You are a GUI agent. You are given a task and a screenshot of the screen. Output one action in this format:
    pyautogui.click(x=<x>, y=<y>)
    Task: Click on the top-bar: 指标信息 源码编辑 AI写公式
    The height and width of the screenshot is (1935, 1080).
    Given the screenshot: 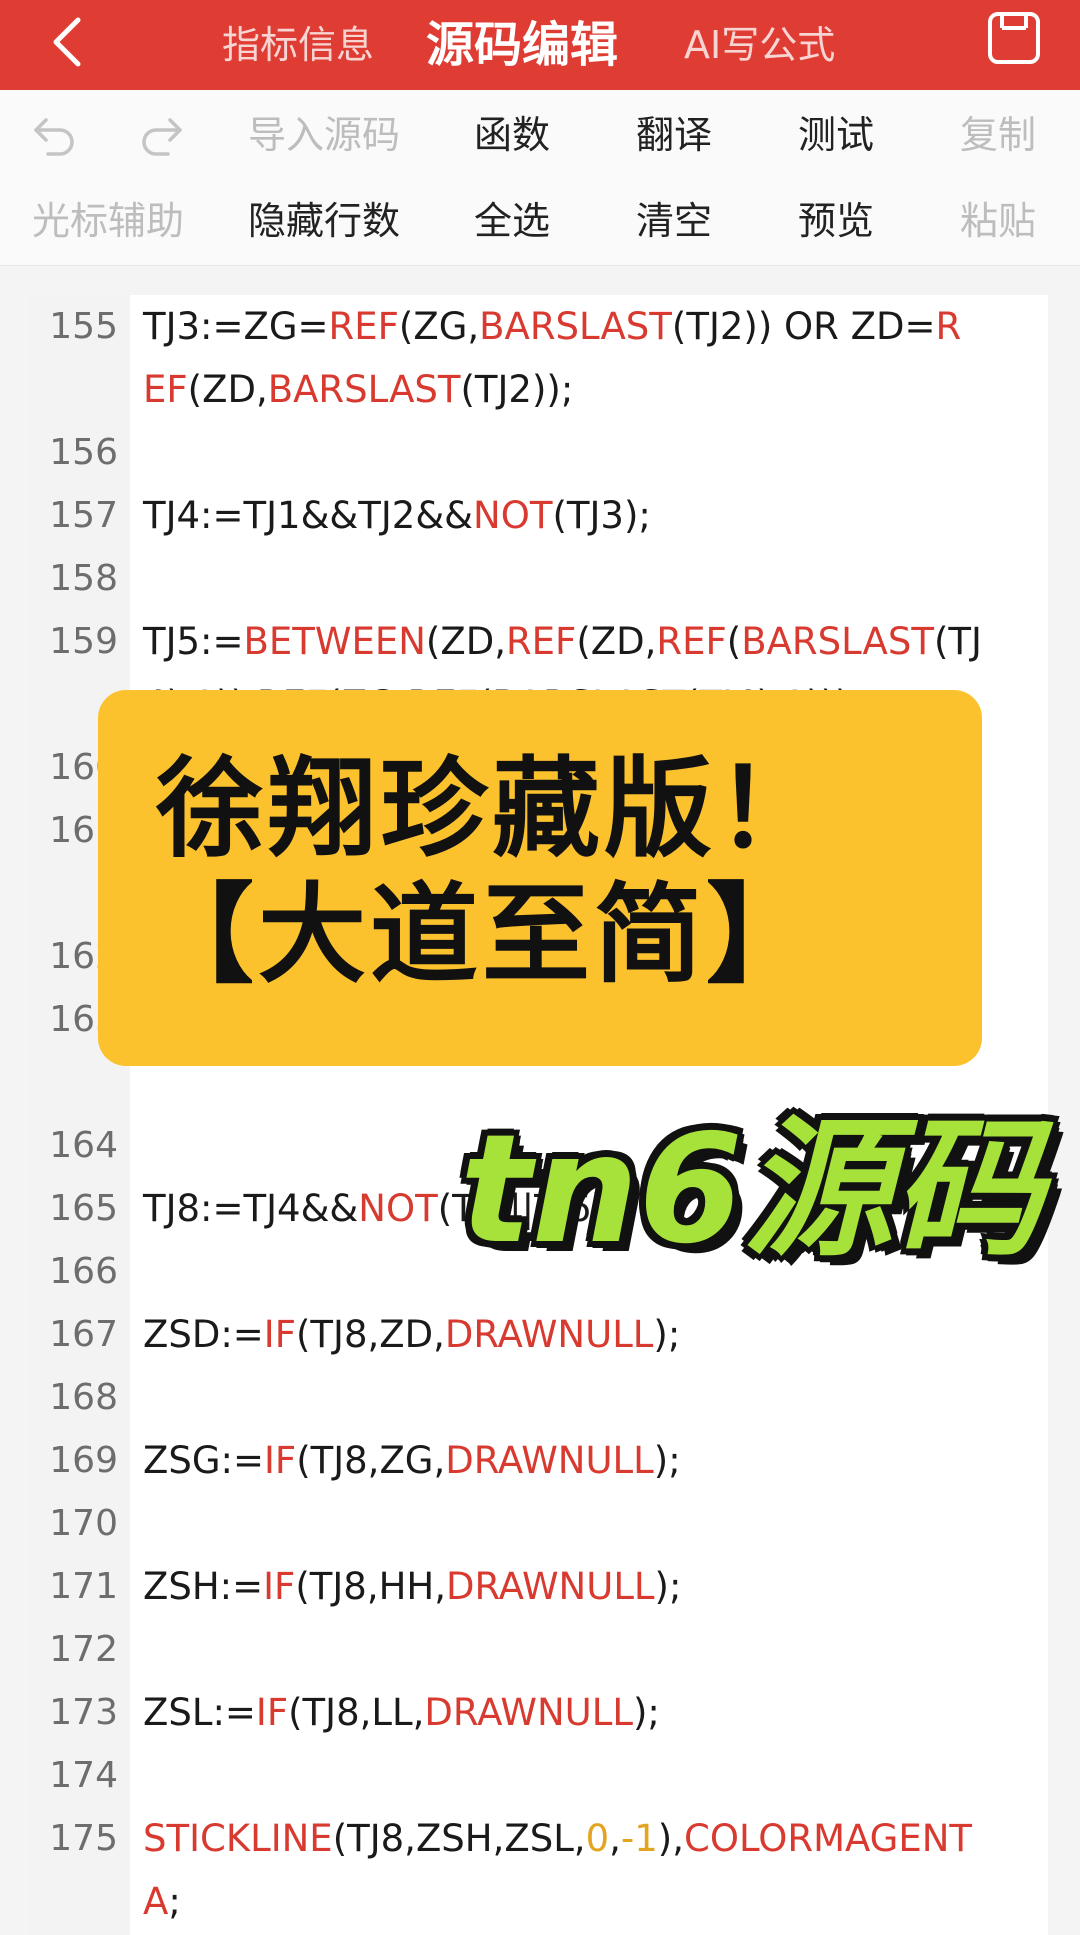 What is the action you would take?
    pyautogui.click(x=540, y=45)
    